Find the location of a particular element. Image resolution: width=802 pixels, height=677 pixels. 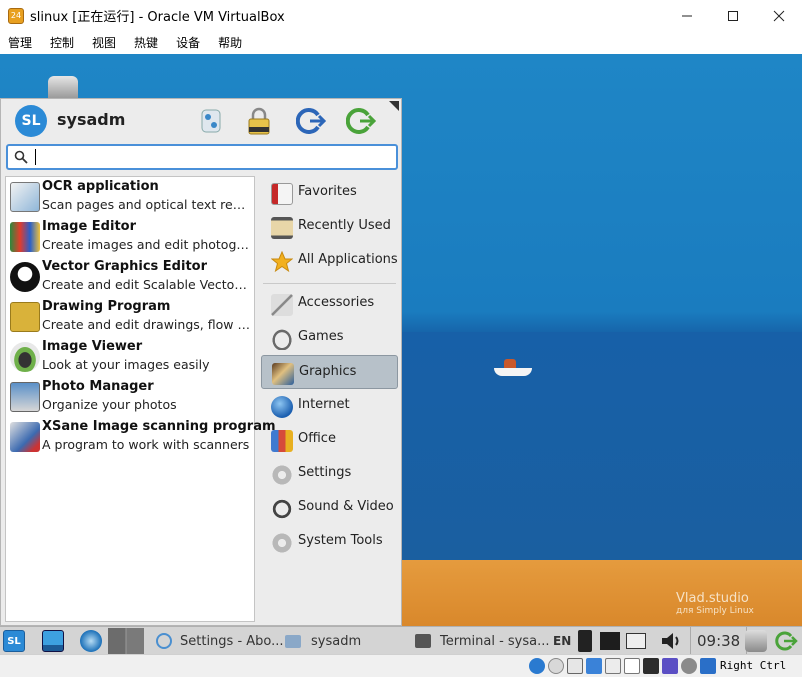

app-name: Photo Manager is located at coordinates (98, 386).